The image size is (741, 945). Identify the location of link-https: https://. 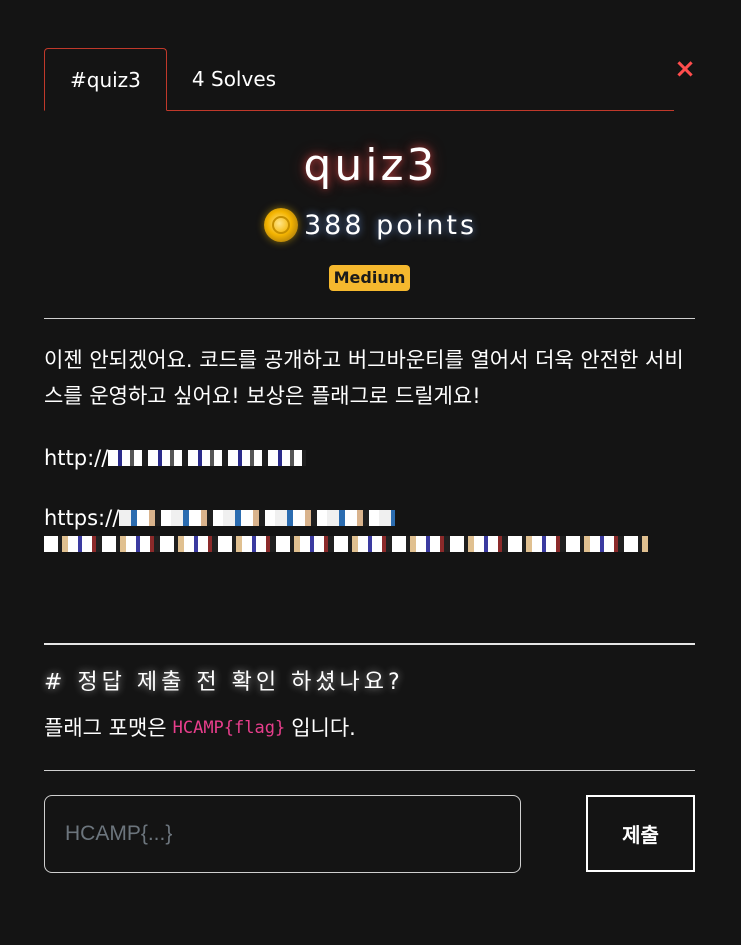
(220, 518).